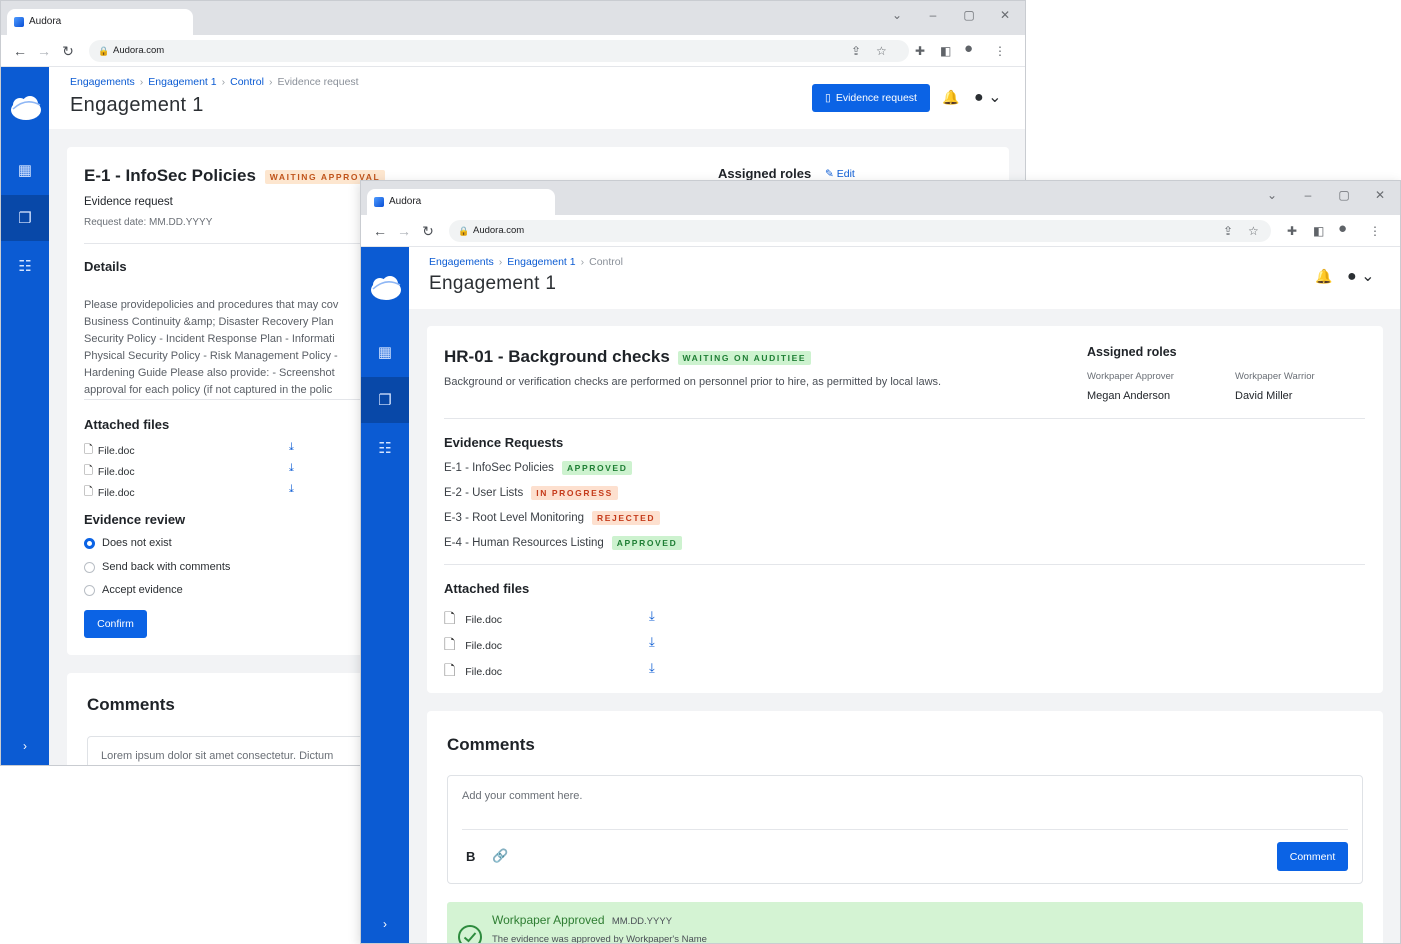 This screenshot has width=1401, height=944. Describe the element at coordinates (531, 493) in the screenshot. I see `evidence-request-item: E-2 - User Lists IN PROGRESS` at that location.